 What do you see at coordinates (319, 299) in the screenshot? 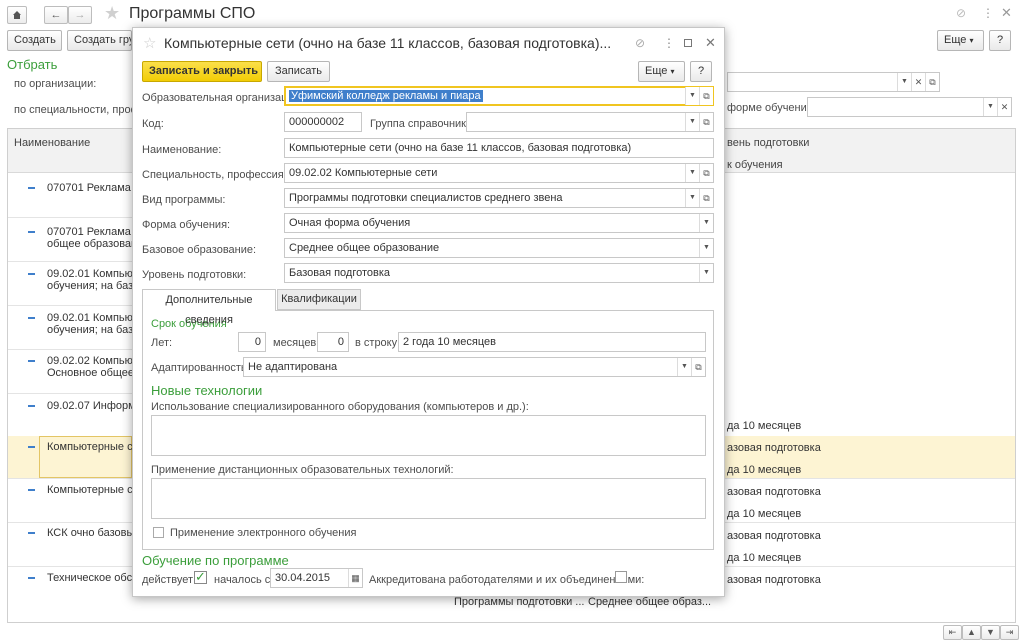
I see `tab-qualifications: Квалификации` at bounding box center [319, 299].